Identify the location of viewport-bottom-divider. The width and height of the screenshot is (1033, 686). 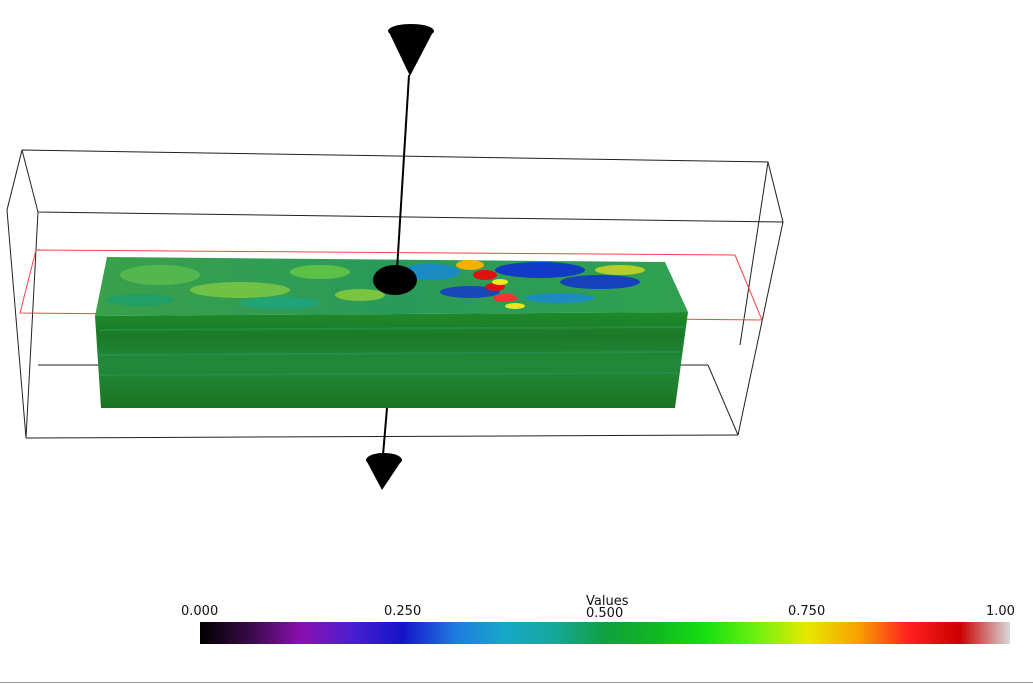
(516, 682).